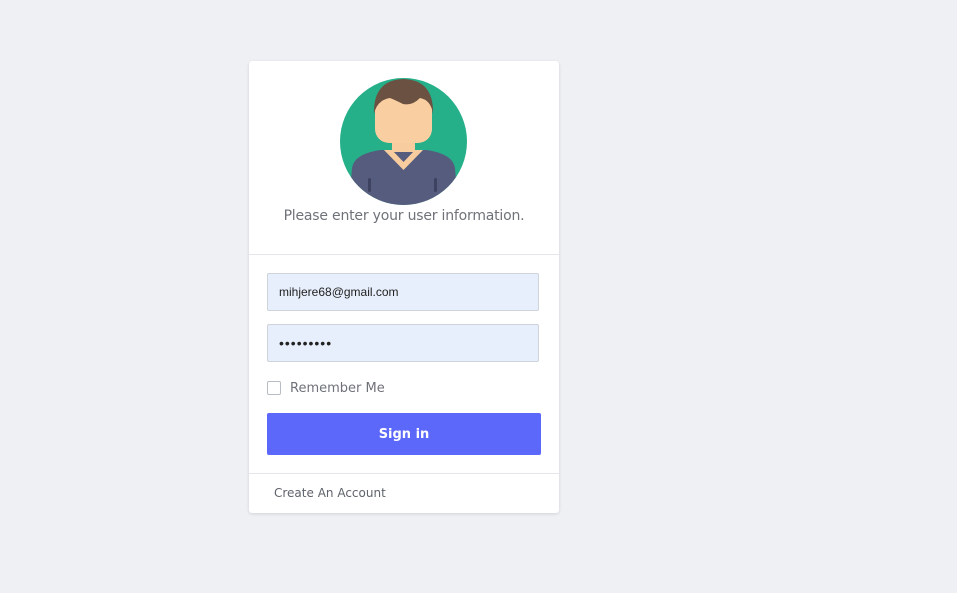 The width and height of the screenshot is (957, 593). I want to click on login-subtitle: Please enter your user information., so click(404, 216).